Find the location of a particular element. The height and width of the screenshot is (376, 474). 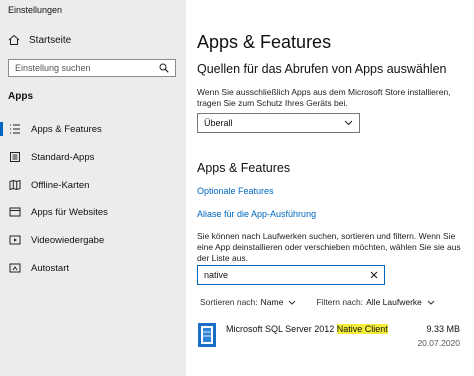

sidebar-item-label: Autostart is located at coordinates (50, 268).